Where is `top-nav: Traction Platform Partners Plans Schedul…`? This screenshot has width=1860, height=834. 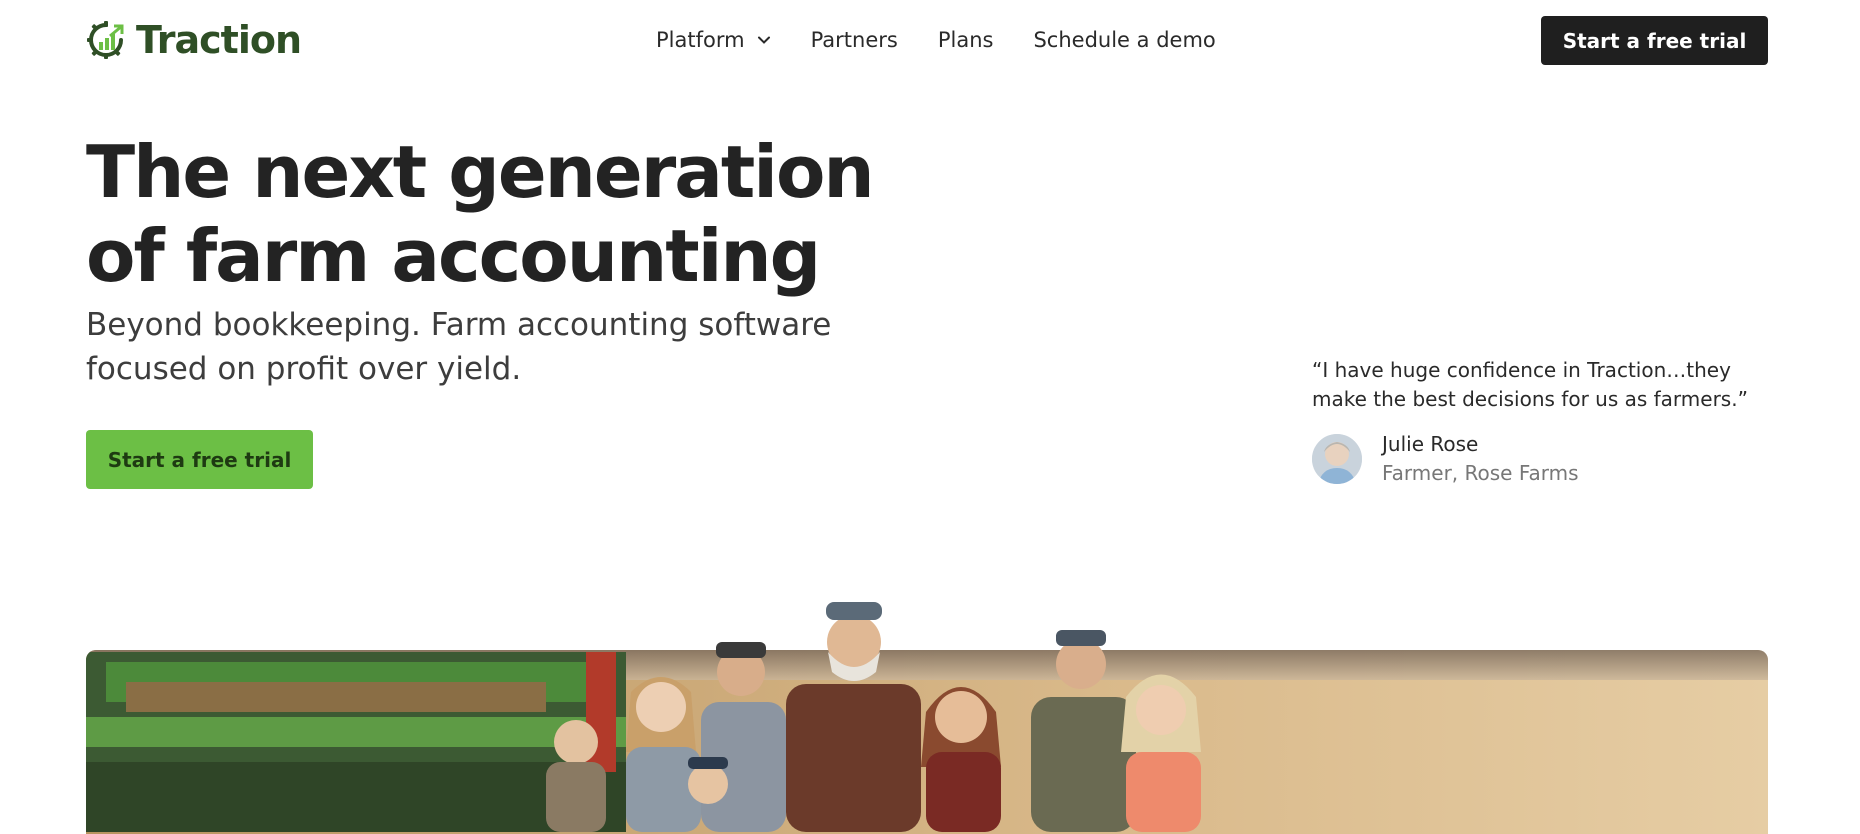 top-nav: Traction Platform Partners Plans Schedul… is located at coordinates (930, 40).